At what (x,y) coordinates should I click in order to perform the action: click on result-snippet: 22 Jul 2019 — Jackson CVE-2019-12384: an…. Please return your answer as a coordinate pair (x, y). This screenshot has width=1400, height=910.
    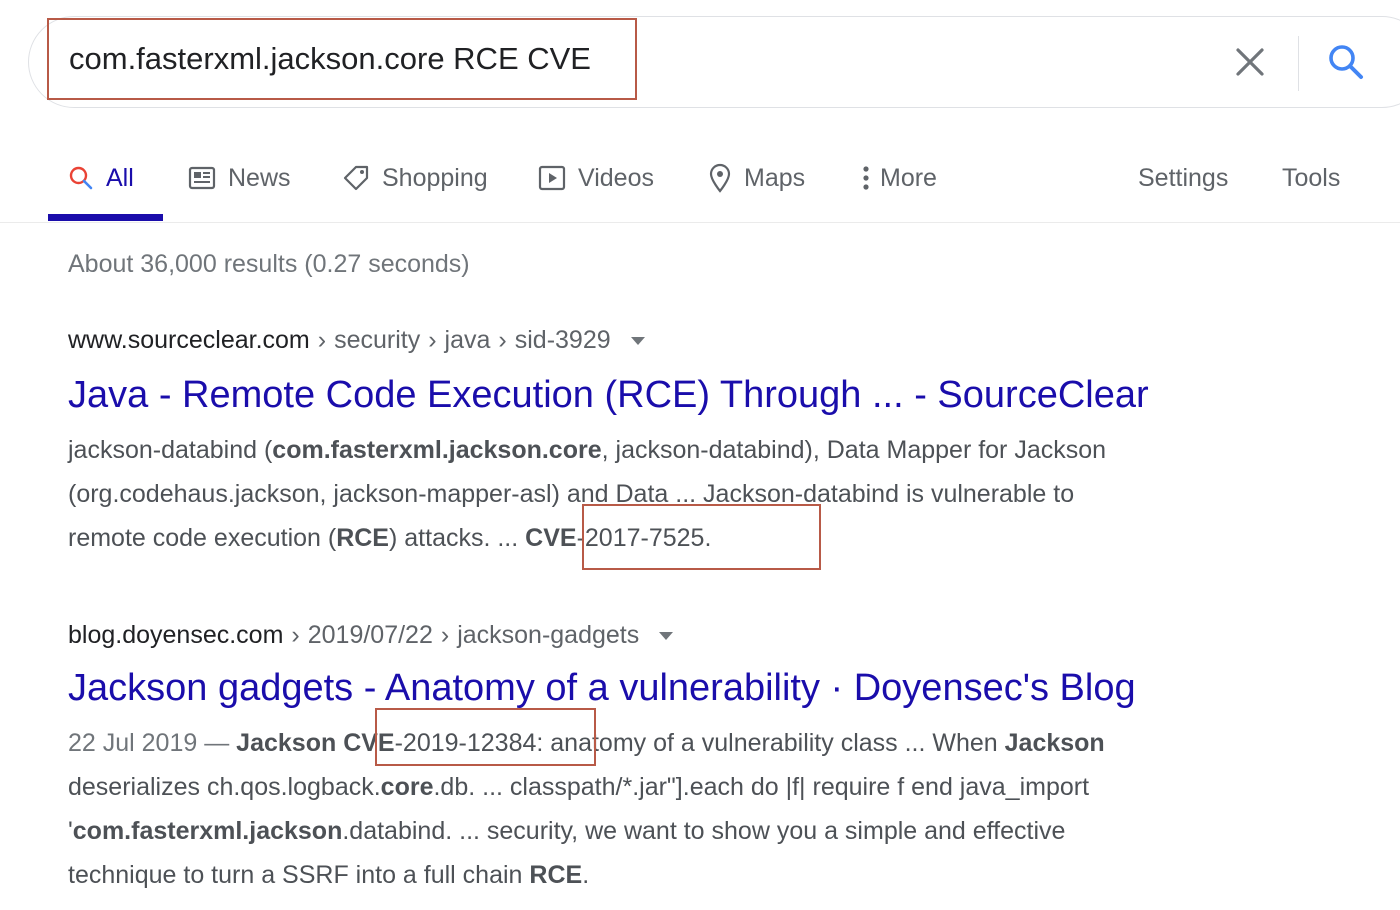
    Looking at the image, I should click on (586, 809).